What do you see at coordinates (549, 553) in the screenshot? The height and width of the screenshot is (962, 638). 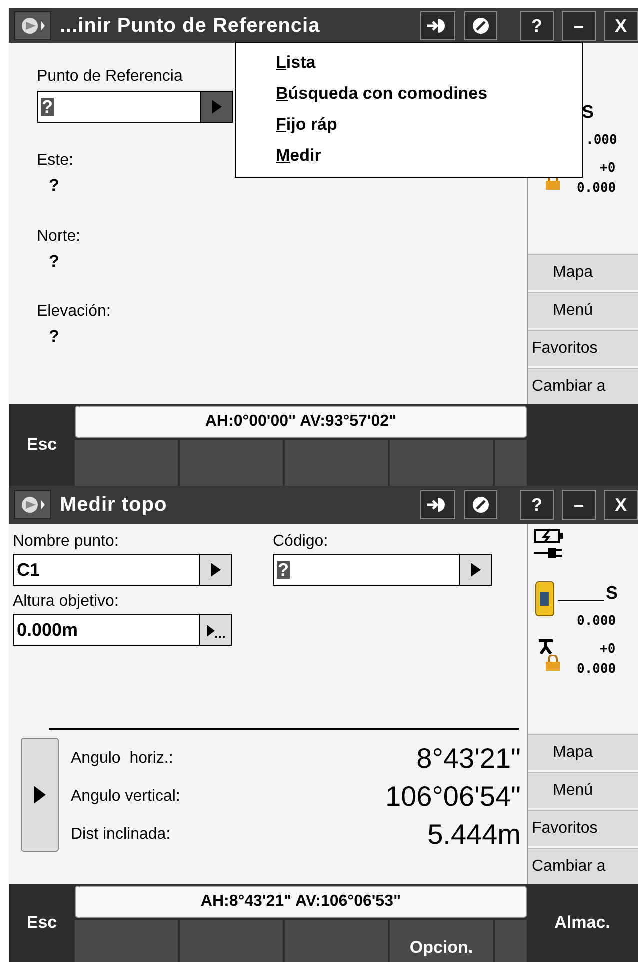 I see `plug-icon` at bounding box center [549, 553].